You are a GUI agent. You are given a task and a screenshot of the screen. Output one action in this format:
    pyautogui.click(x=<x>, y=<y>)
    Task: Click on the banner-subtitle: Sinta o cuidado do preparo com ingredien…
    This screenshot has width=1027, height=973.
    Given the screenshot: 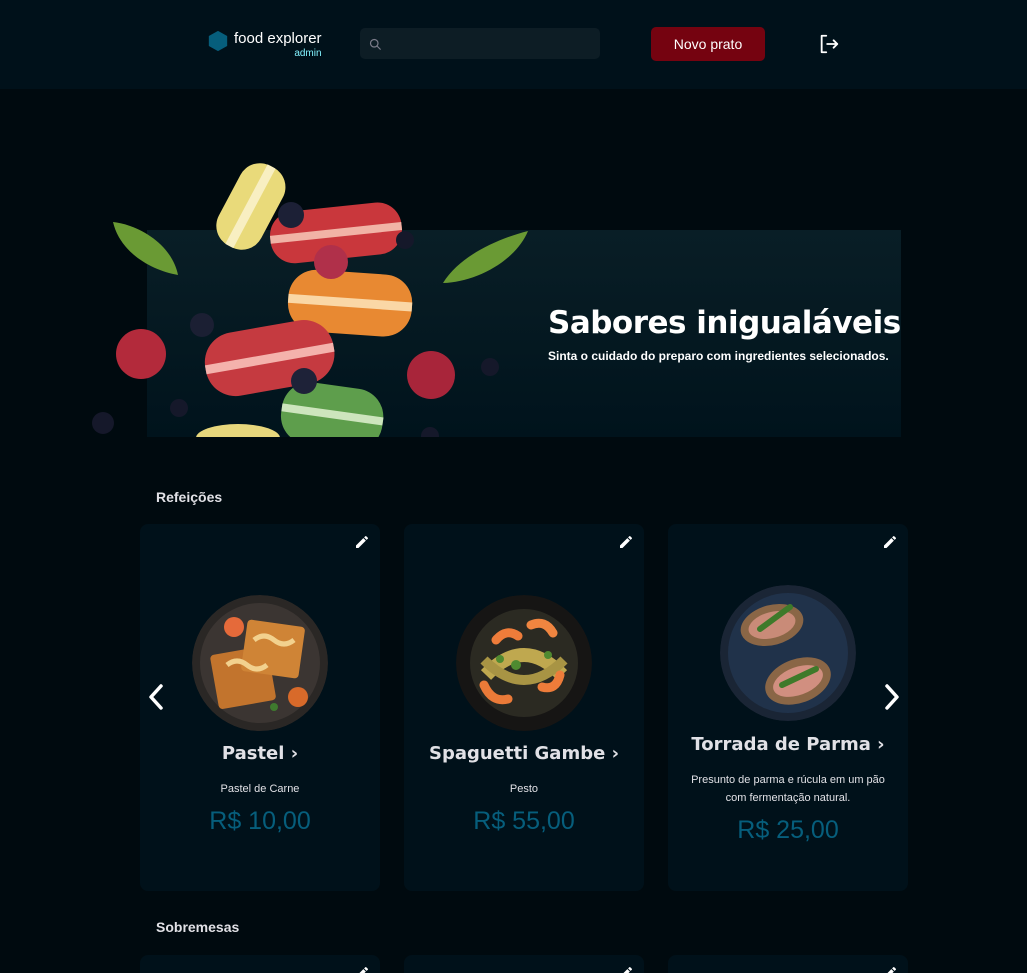 What is the action you would take?
    pyautogui.click(x=718, y=356)
    